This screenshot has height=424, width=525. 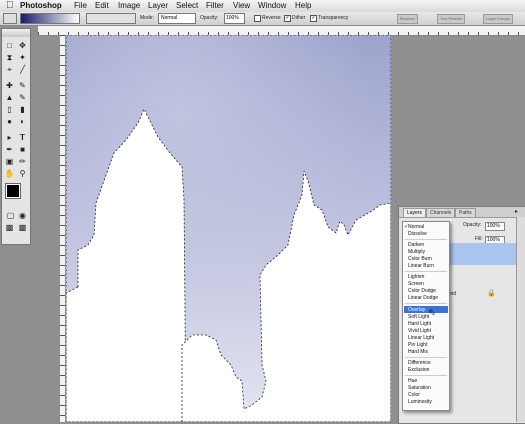 What do you see at coordinates (419, 363) in the screenshot?
I see `blend-mode-difference: Difference` at bounding box center [419, 363].